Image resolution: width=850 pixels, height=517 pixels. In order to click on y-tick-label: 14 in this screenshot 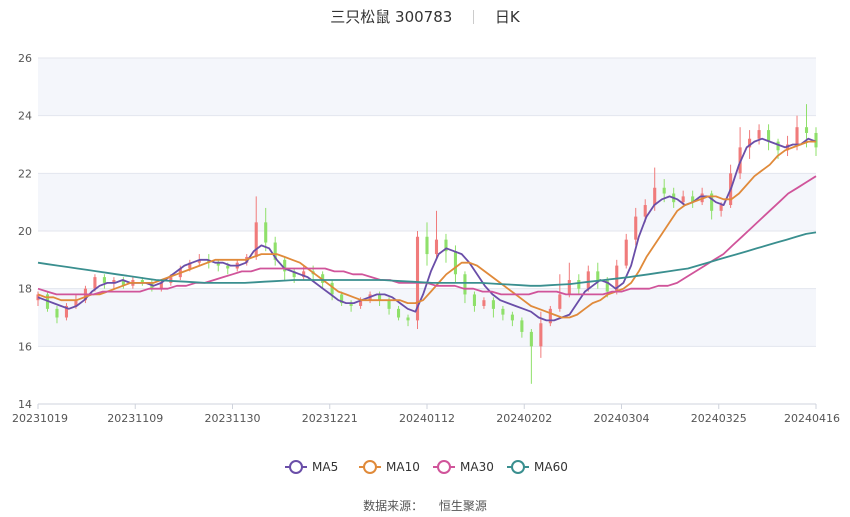, I will do `click(25, 404)`.